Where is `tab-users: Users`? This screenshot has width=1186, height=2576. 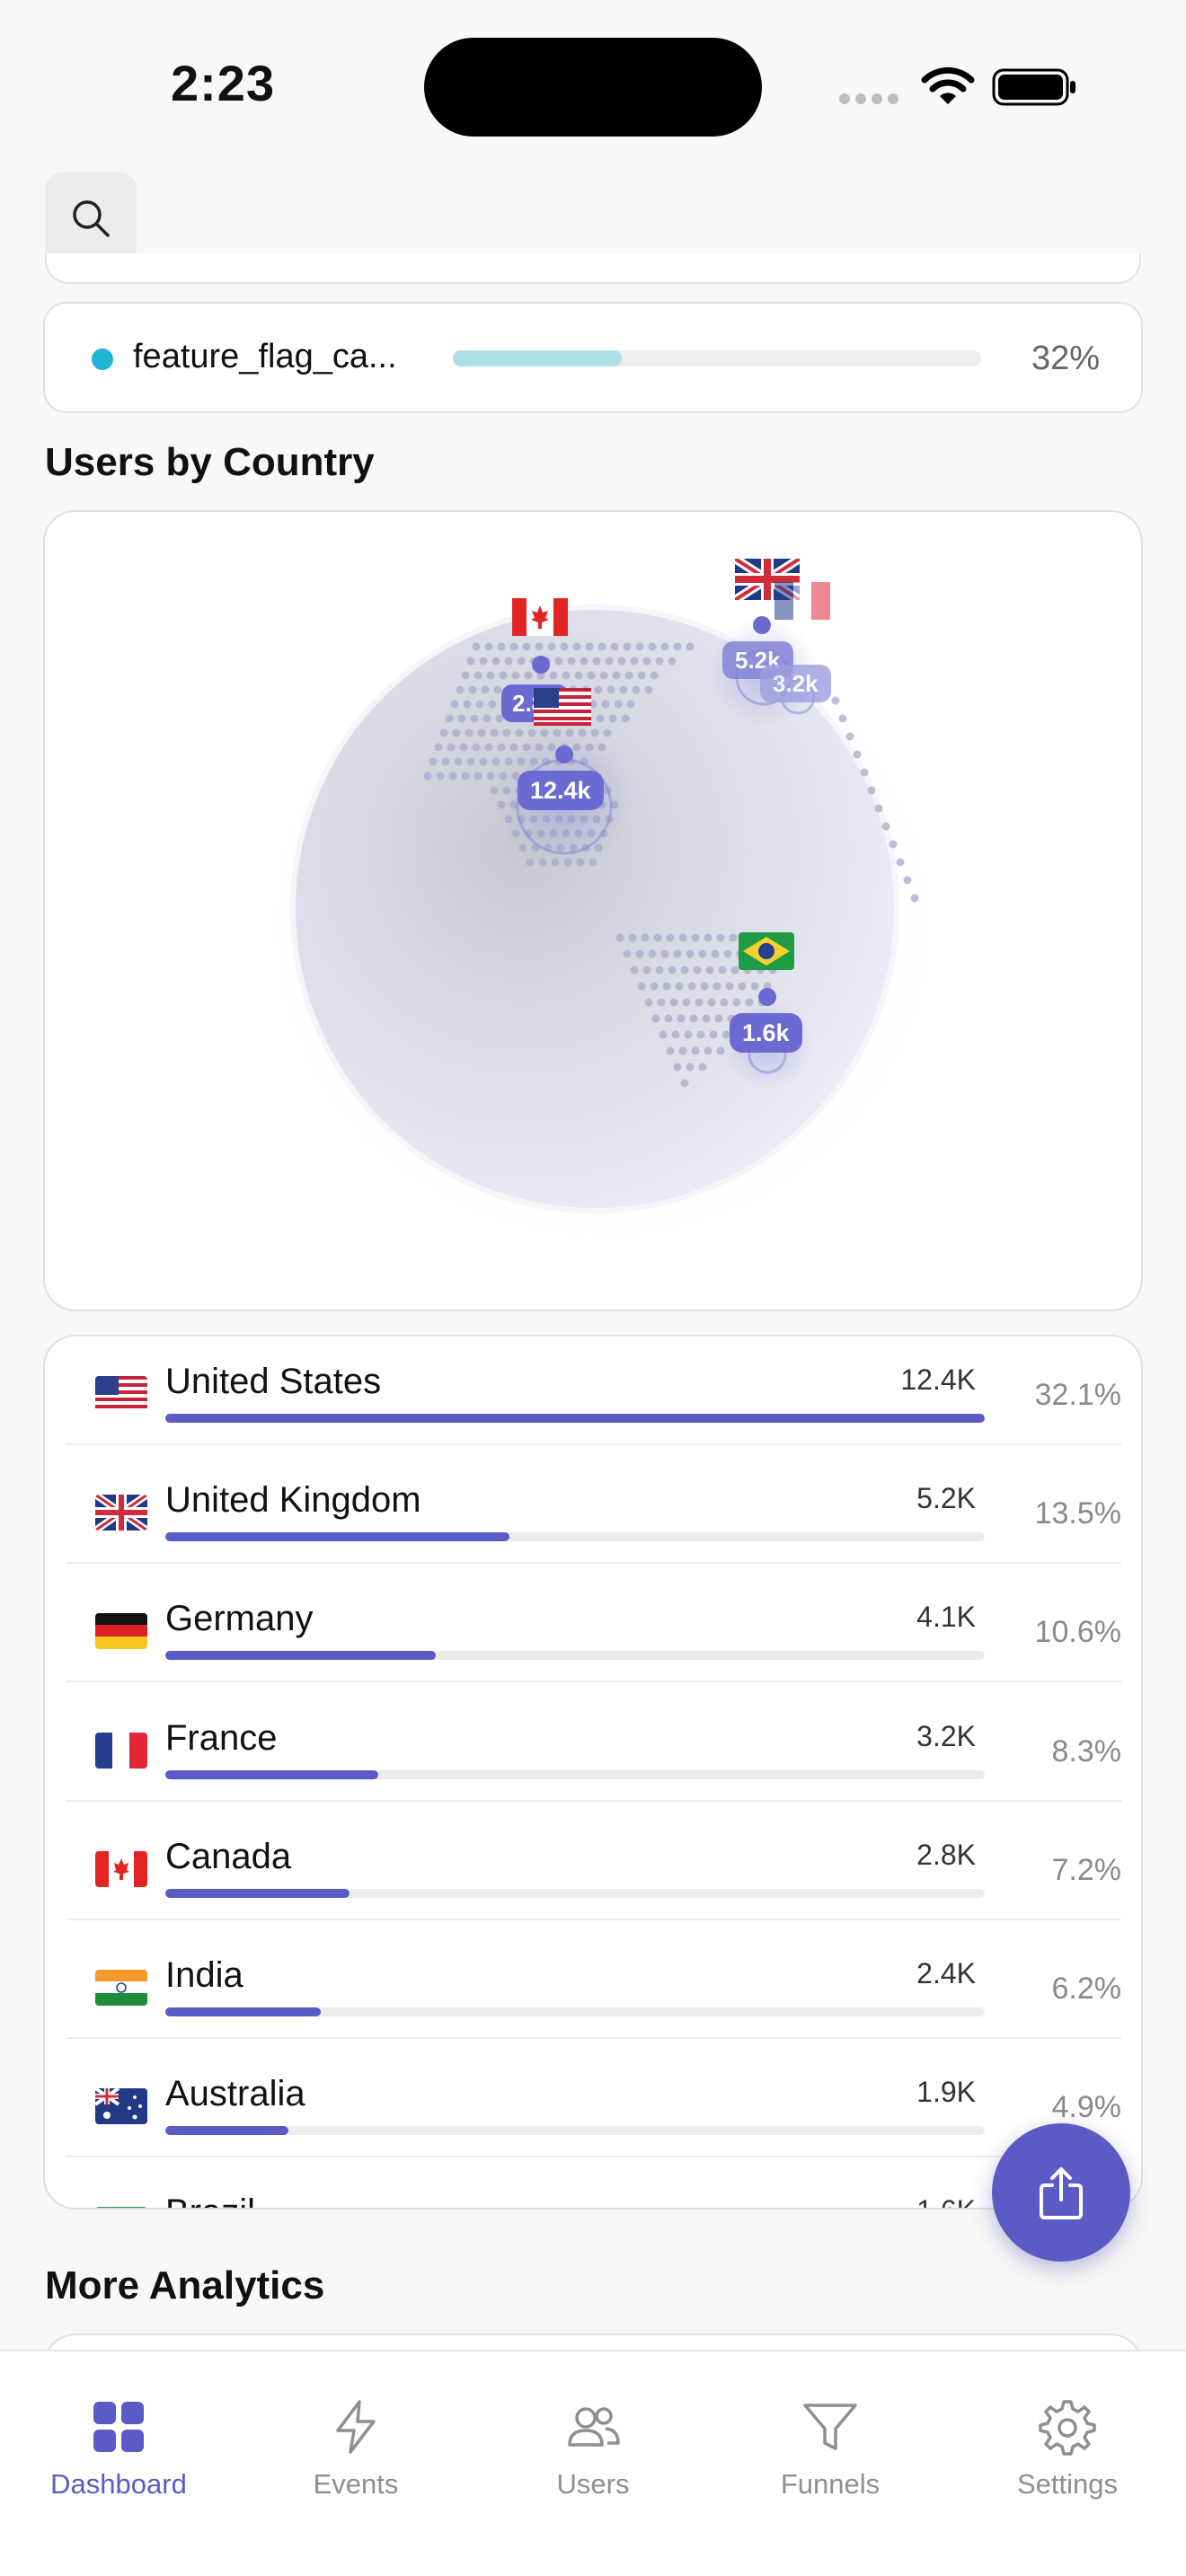
tab-users: Users is located at coordinates (593, 2441).